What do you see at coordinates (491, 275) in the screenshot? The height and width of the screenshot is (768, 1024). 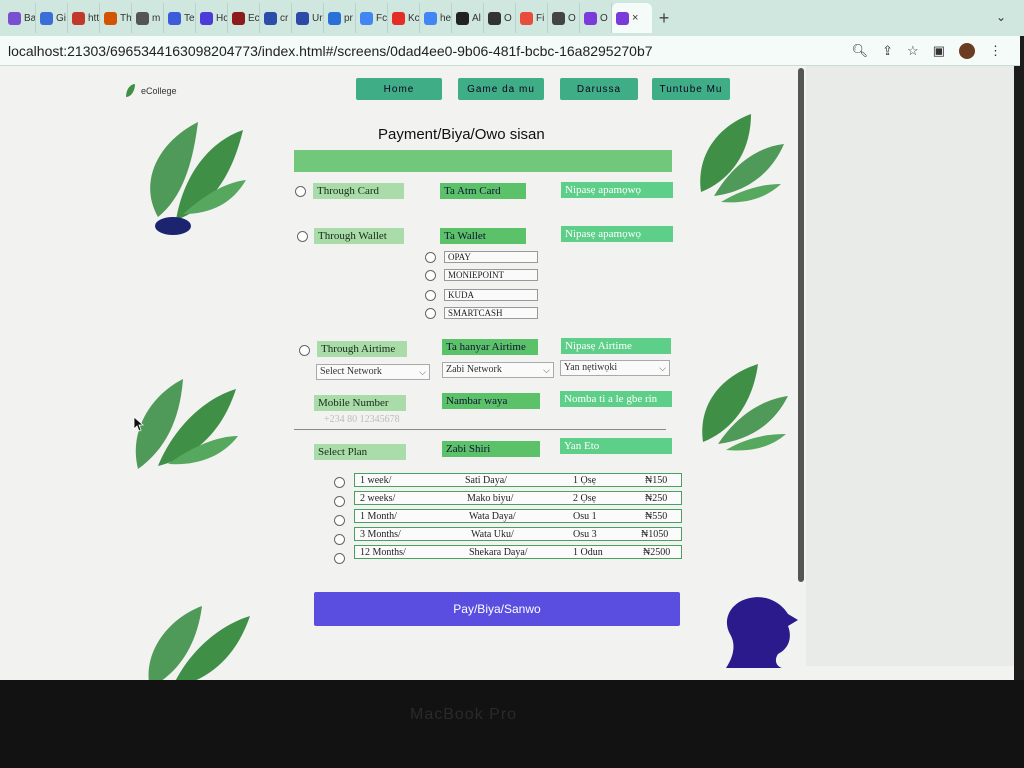 I see `wallet-option-moniepoint: MONIEPOINT` at bounding box center [491, 275].